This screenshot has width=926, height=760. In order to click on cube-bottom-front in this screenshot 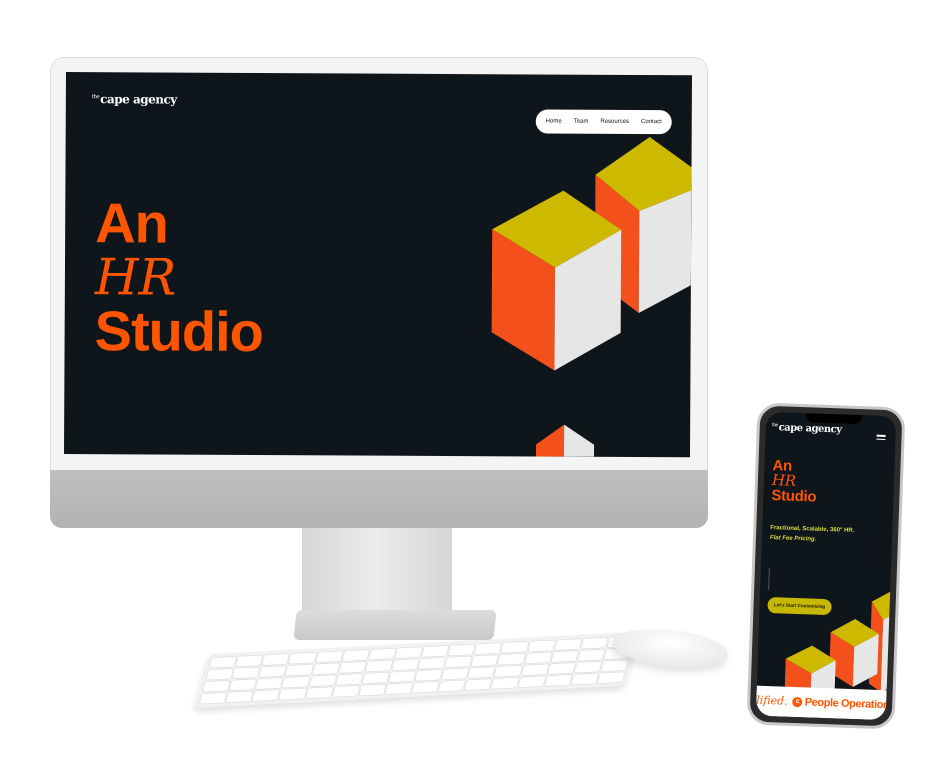, I will do `click(550, 440)`.